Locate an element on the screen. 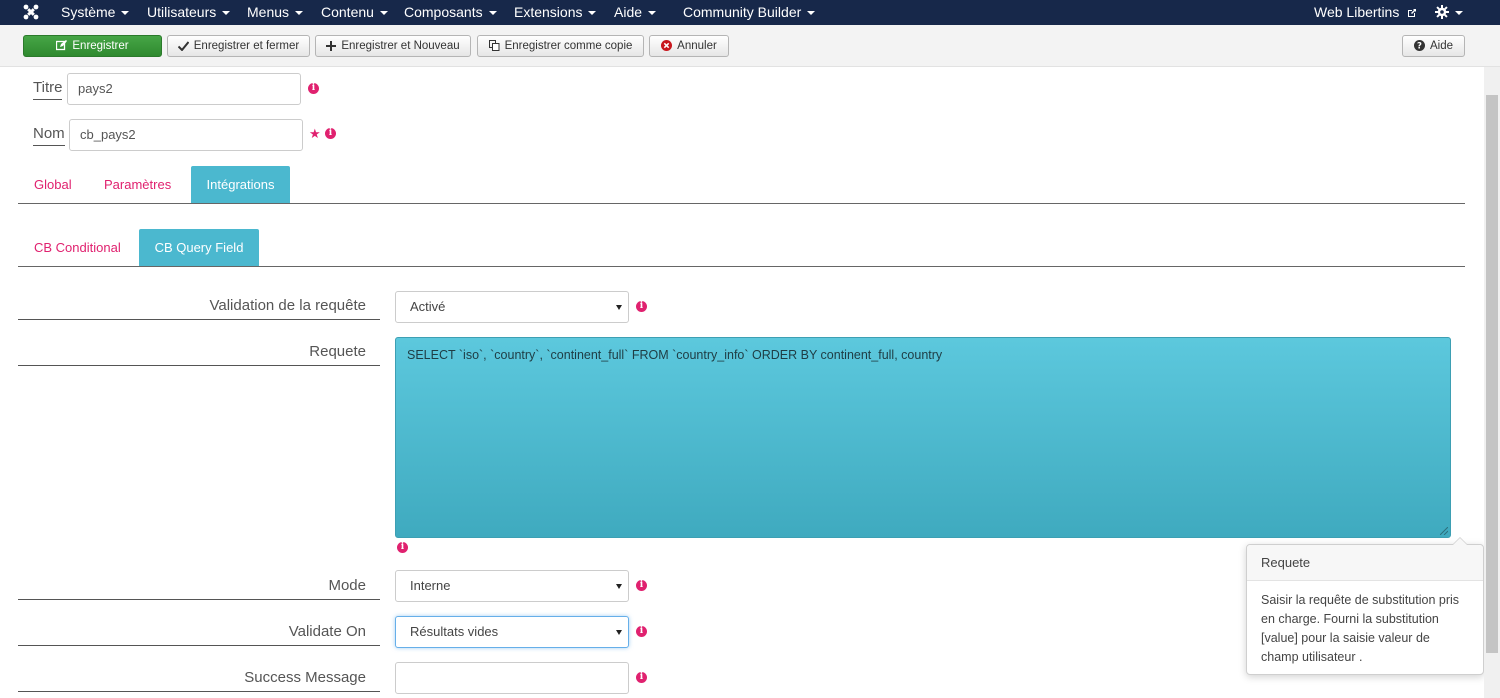  validation-select: Activé is located at coordinates (512, 307).